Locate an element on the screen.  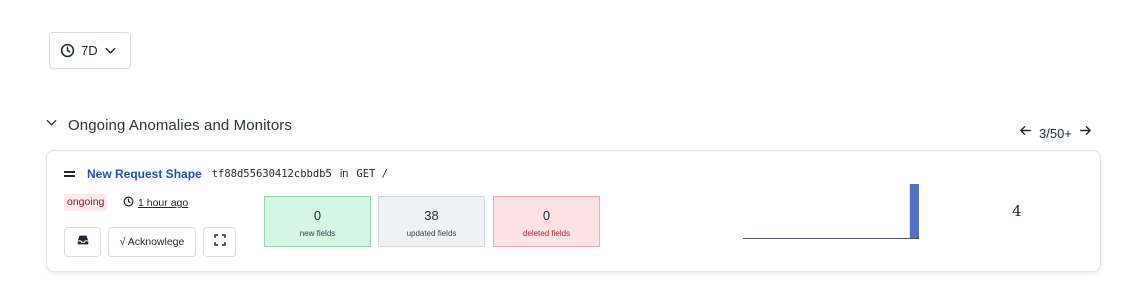
chart-bar is located at coordinates (914, 211).